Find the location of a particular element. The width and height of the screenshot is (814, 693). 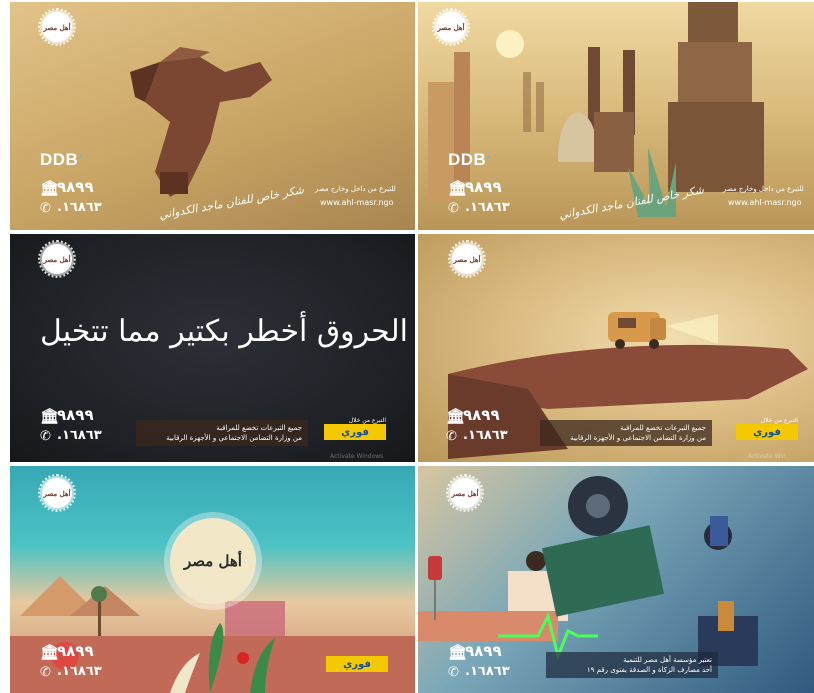

campaign-title: الحروق أخطر بكتير مما تتخيل is located at coordinates (224, 331).